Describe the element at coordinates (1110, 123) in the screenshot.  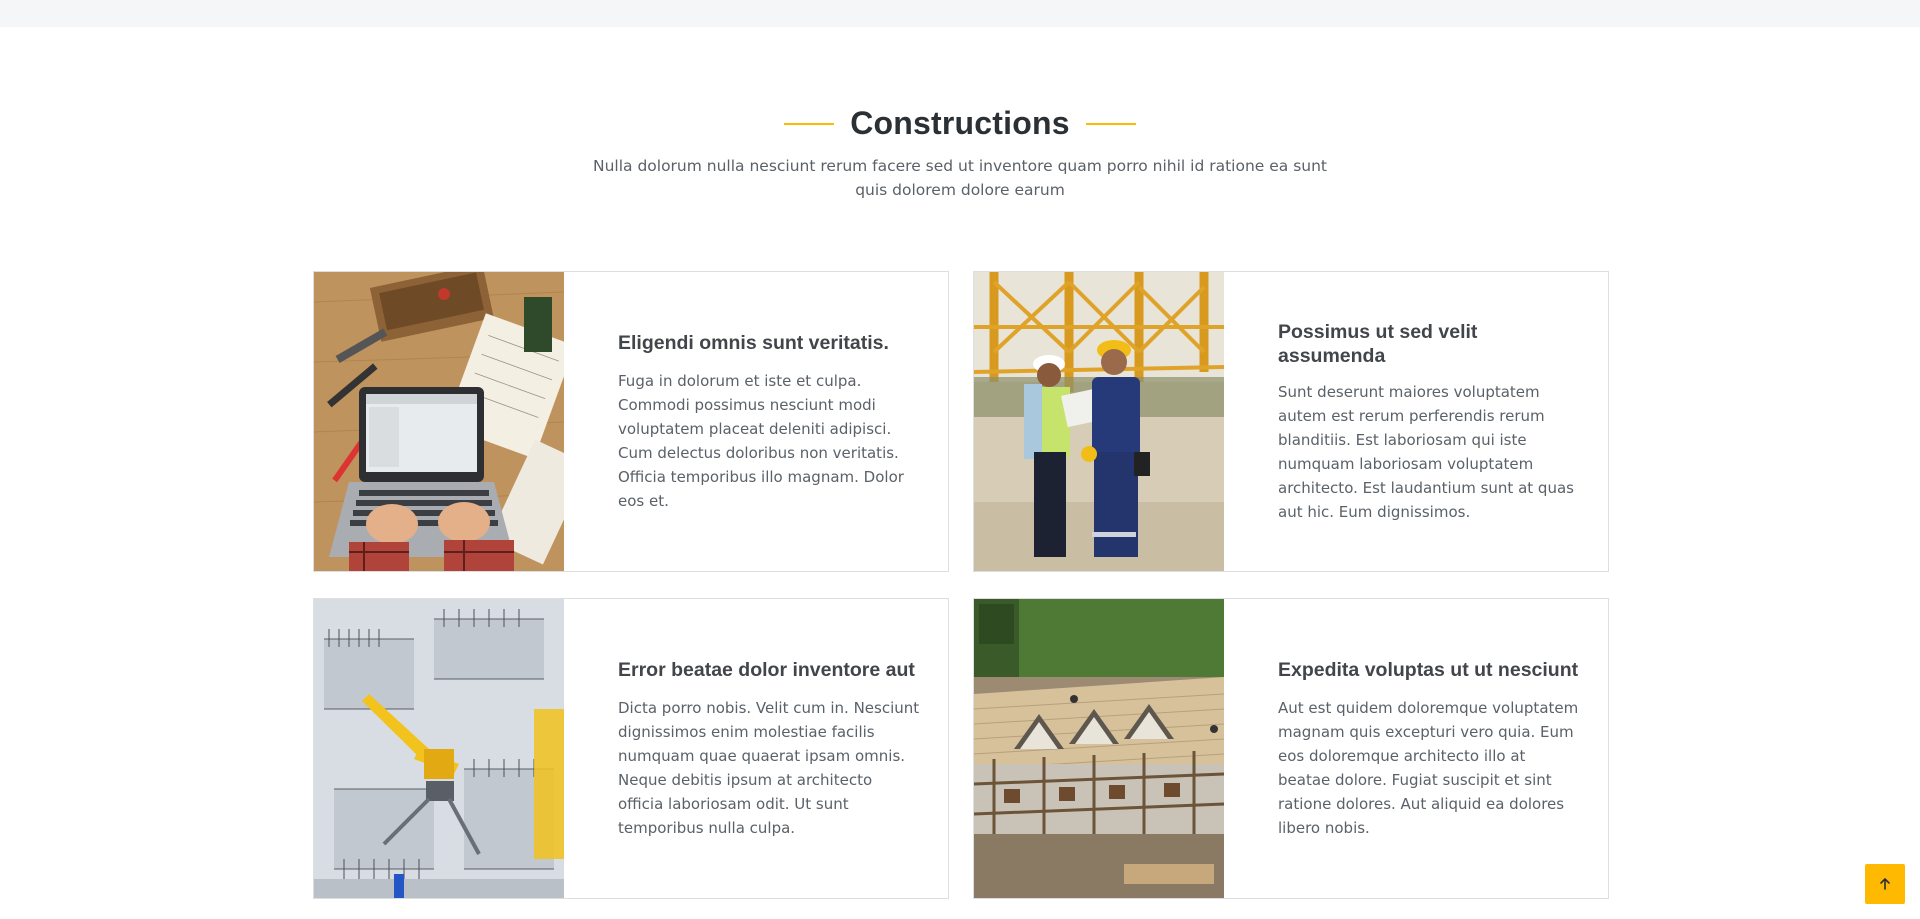
I see `title-right-line` at that location.